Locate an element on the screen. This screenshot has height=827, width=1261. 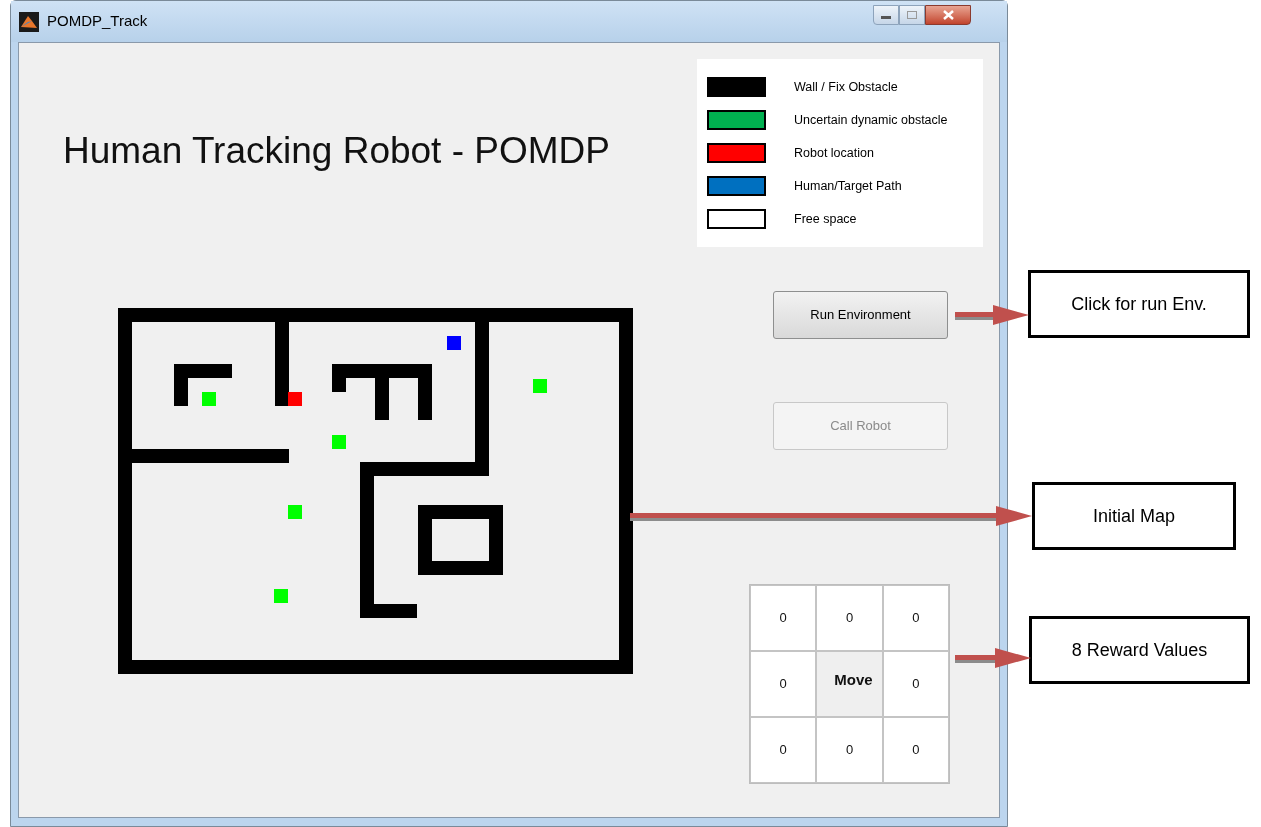
callout-text: Click for run Env. is located at coordinates (1139, 304).